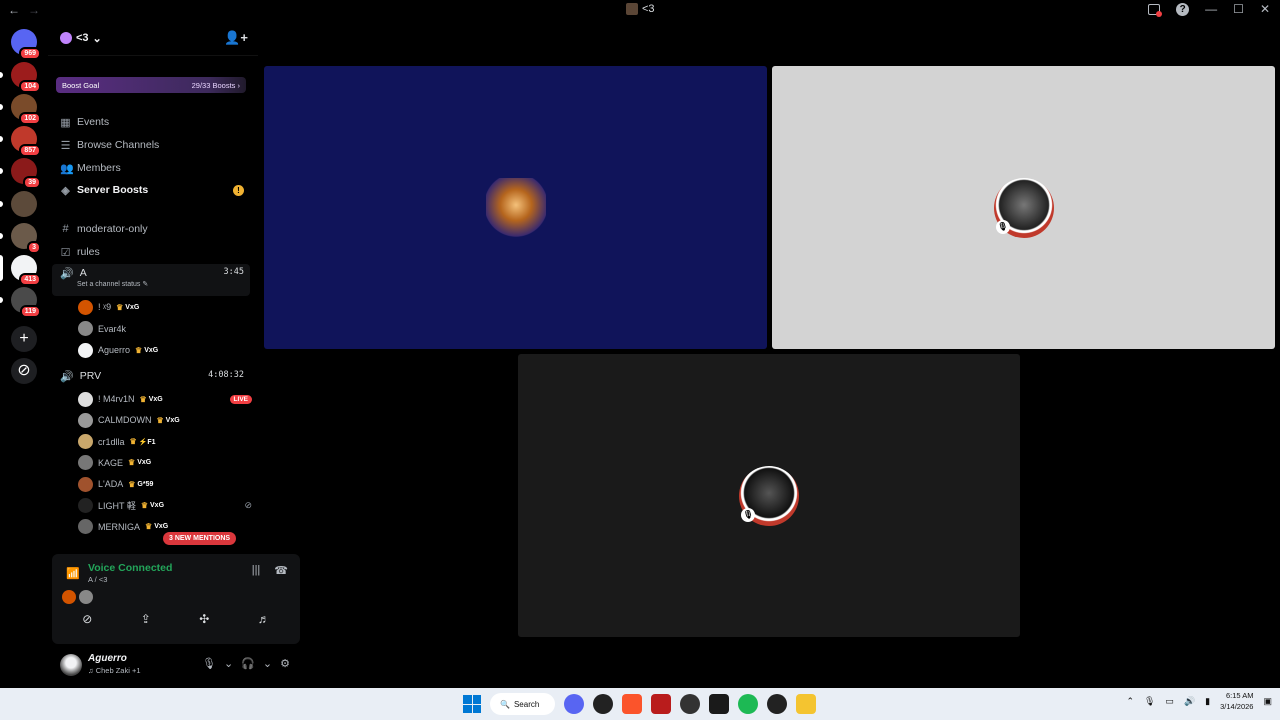 This screenshot has width=1280, height=720. Describe the element at coordinates (632, 704) in the screenshot. I see `brave-taskbar-icon` at that location.